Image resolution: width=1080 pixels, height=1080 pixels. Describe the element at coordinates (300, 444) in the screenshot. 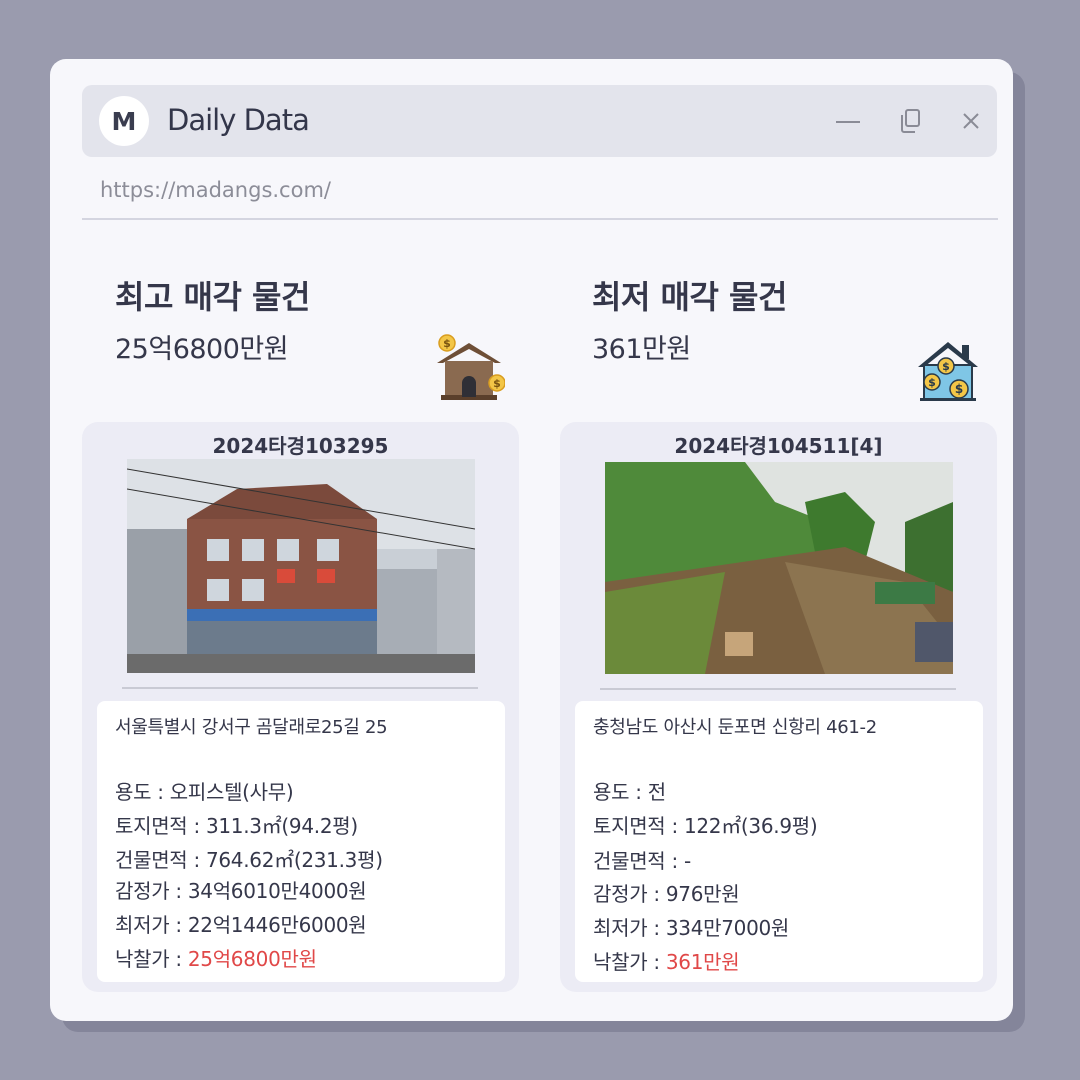

I see `case-number: 2024타경103295` at that location.